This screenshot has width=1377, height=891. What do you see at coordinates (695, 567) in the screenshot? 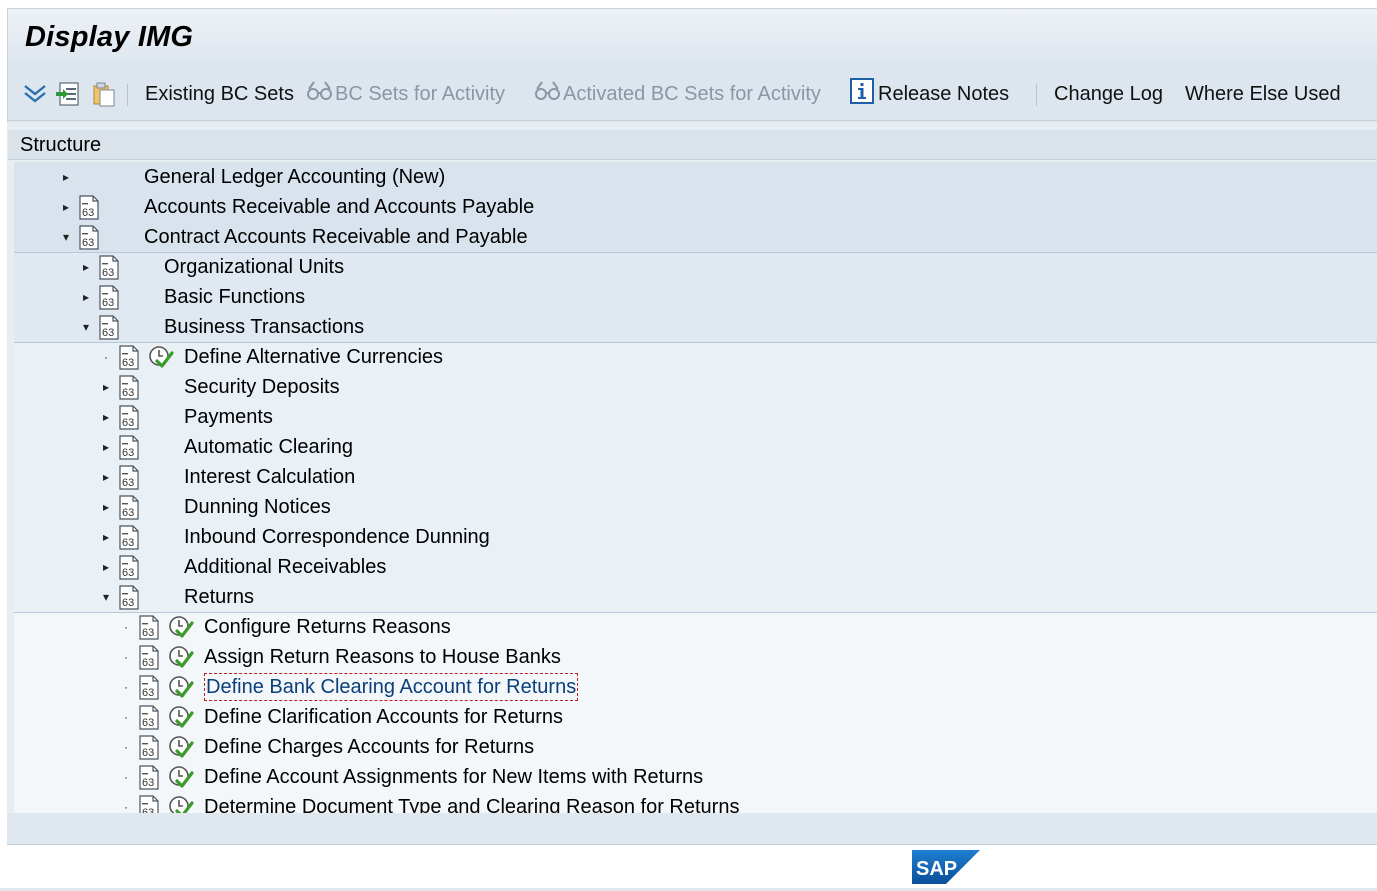
I see `tree-node: ▸ 63 Additional Receivables` at bounding box center [695, 567].